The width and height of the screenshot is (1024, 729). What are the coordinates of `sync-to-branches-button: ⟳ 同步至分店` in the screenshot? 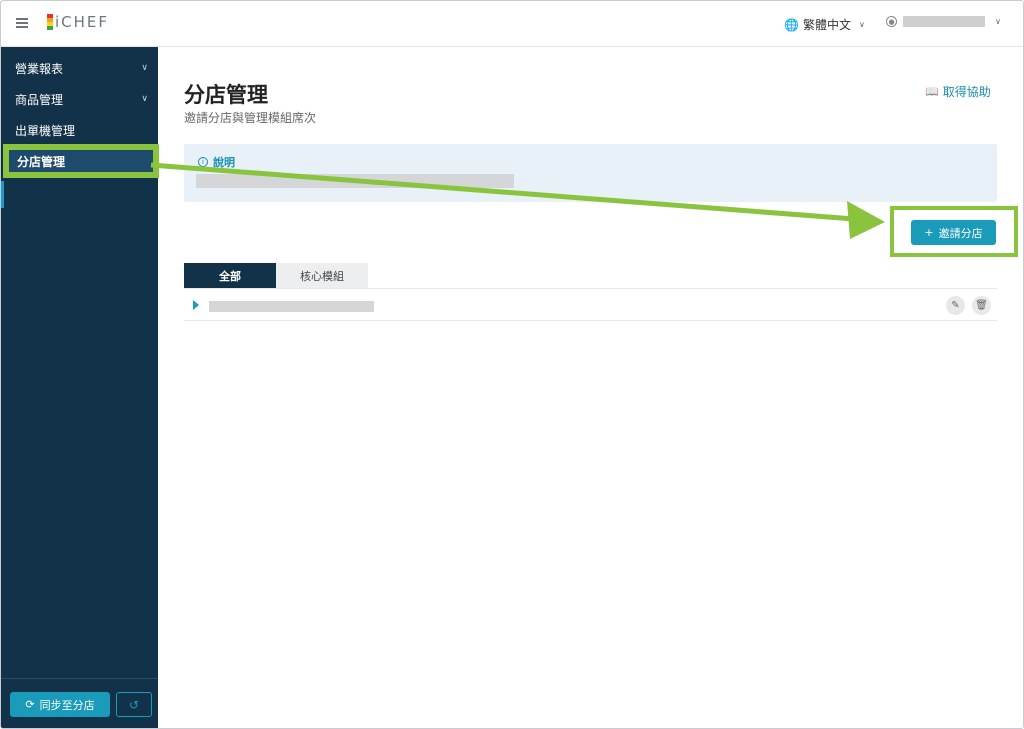 It's located at (60, 704).